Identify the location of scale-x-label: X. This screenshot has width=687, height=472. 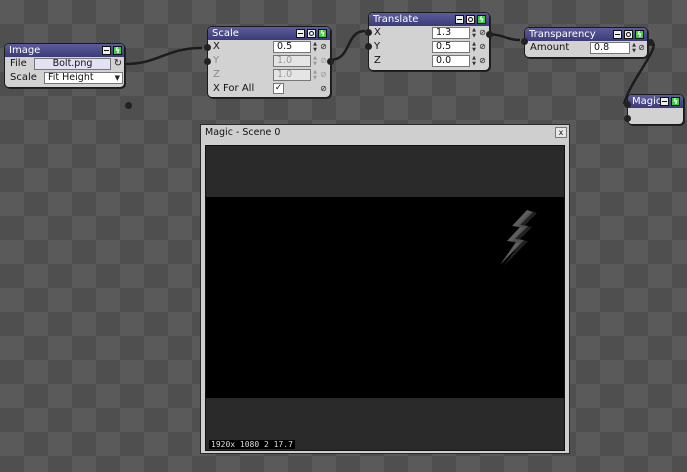
(216, 46).